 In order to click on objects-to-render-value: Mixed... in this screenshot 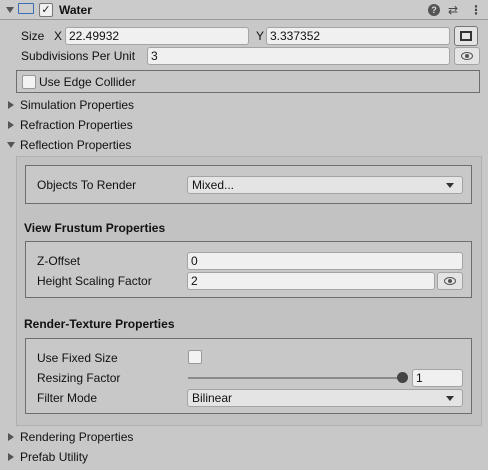, I will do `click(213, 185)`.